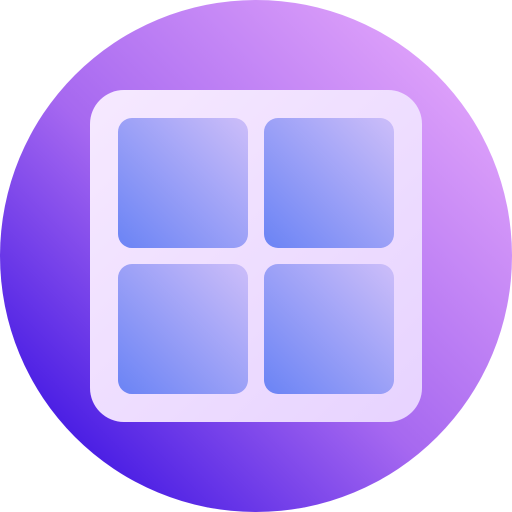  I want to click on window-pane-top-left, so click(183, 183).